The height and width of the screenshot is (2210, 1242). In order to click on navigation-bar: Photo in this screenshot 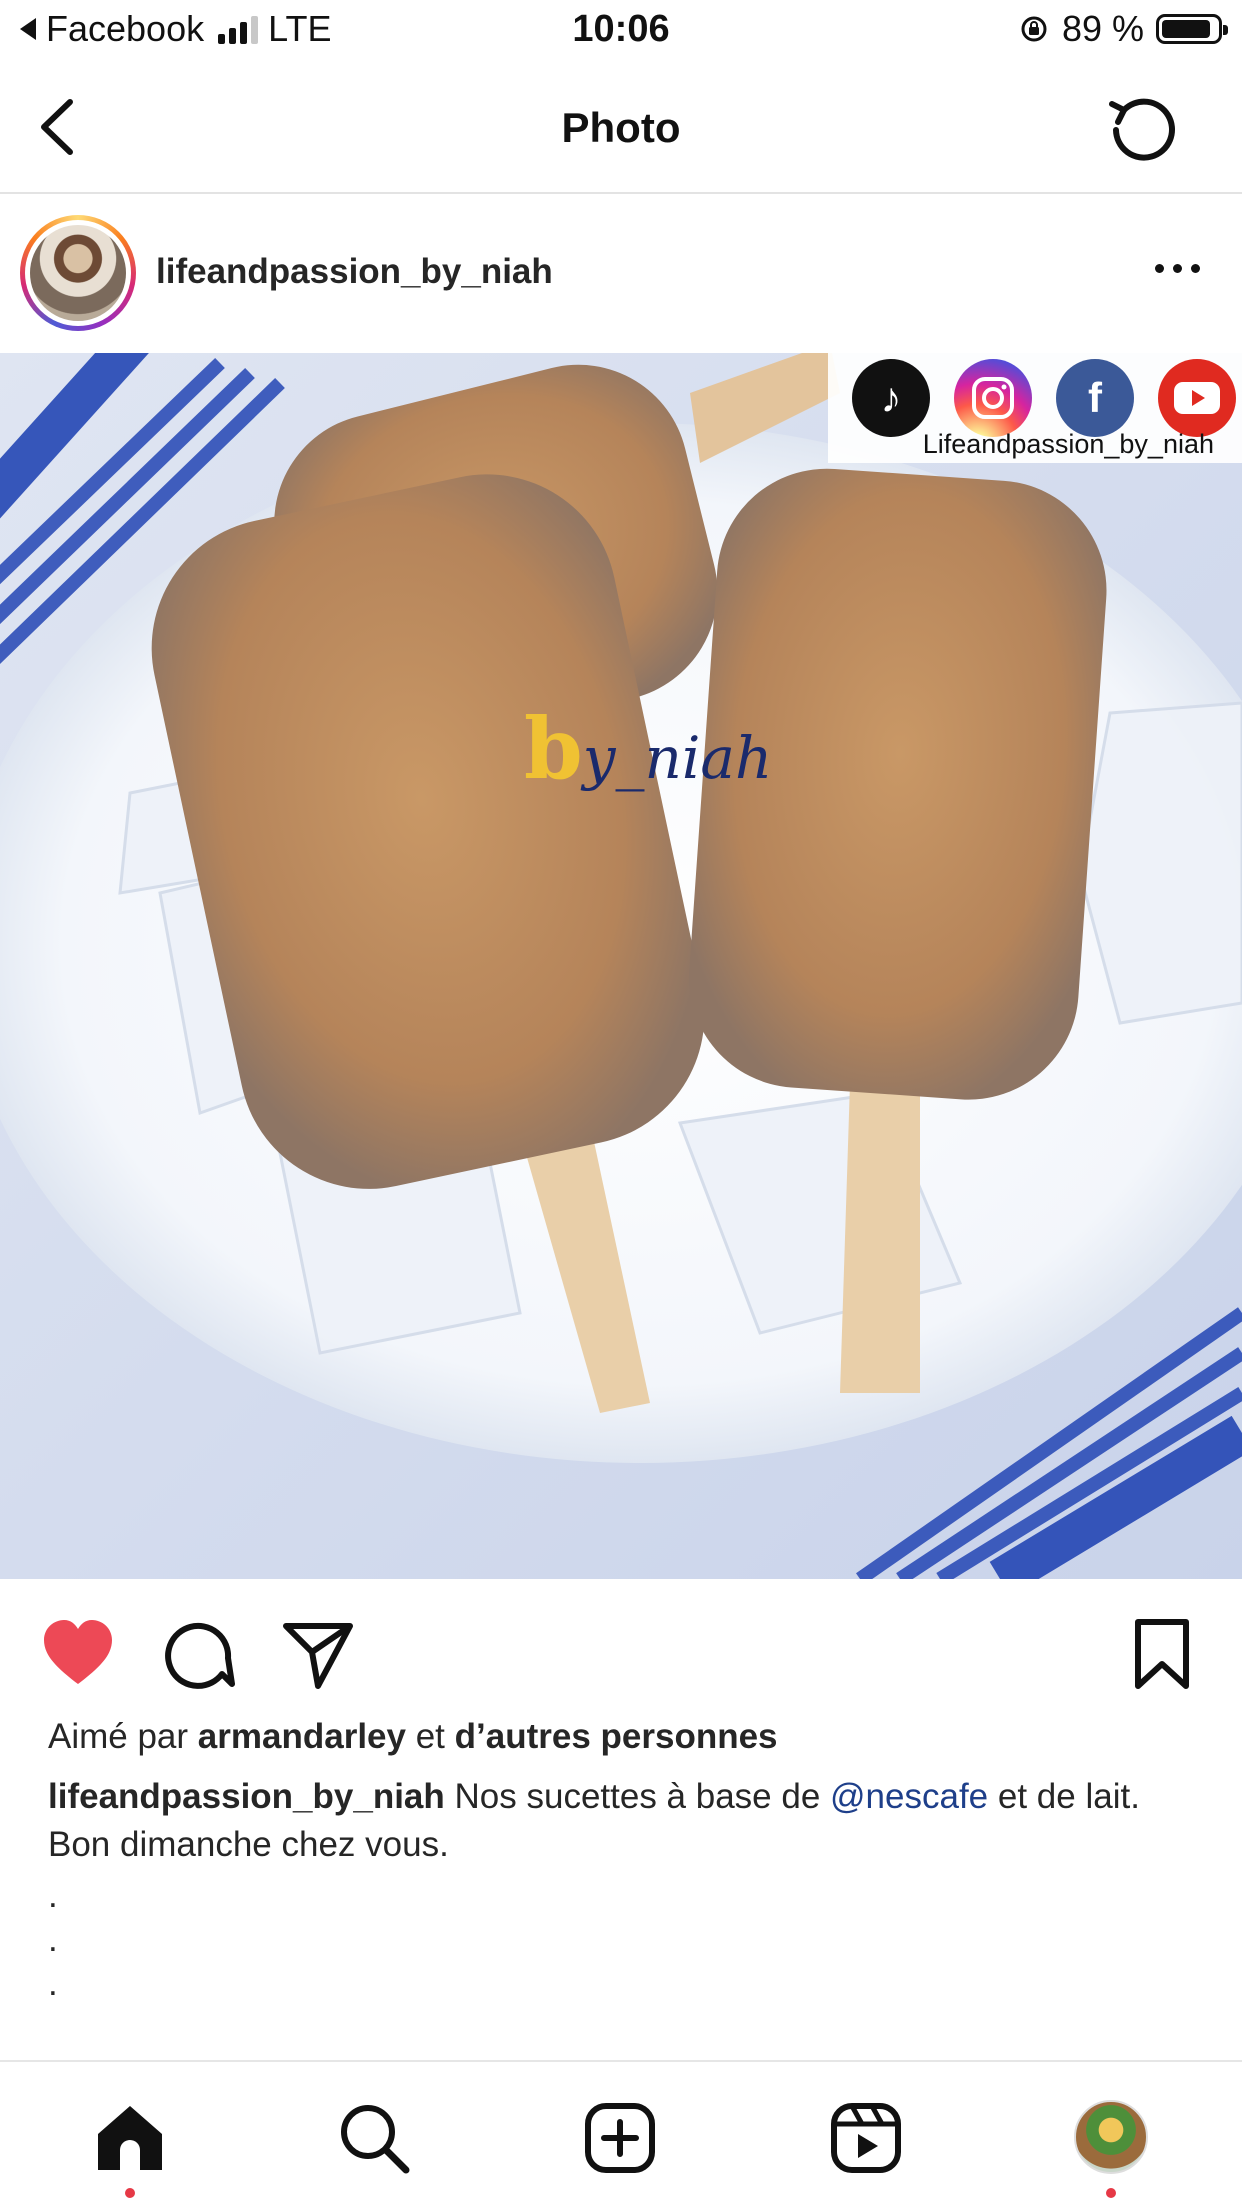, I will do `click(621, 128)`.